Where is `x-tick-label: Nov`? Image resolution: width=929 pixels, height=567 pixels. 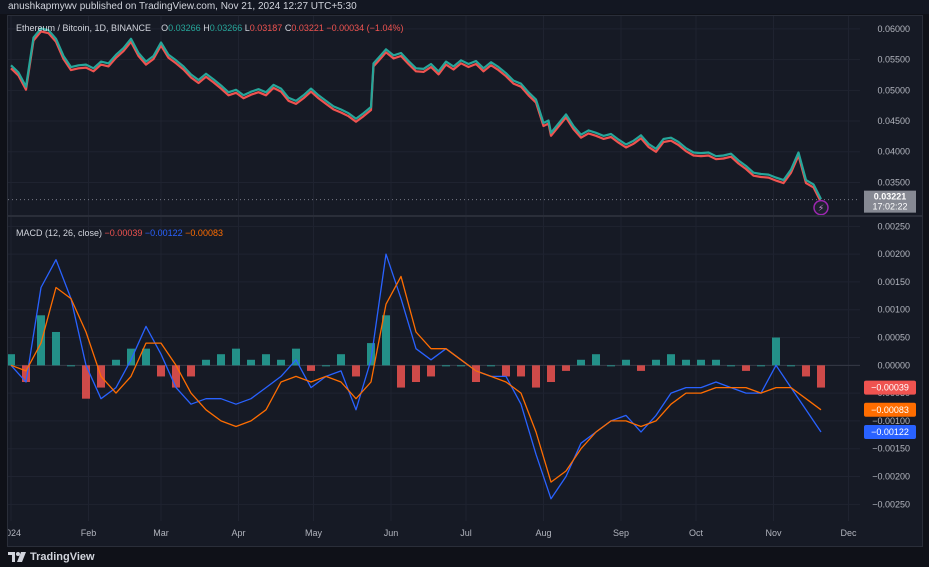
x-tick-label: Nov is located at coordinates (773, 533).